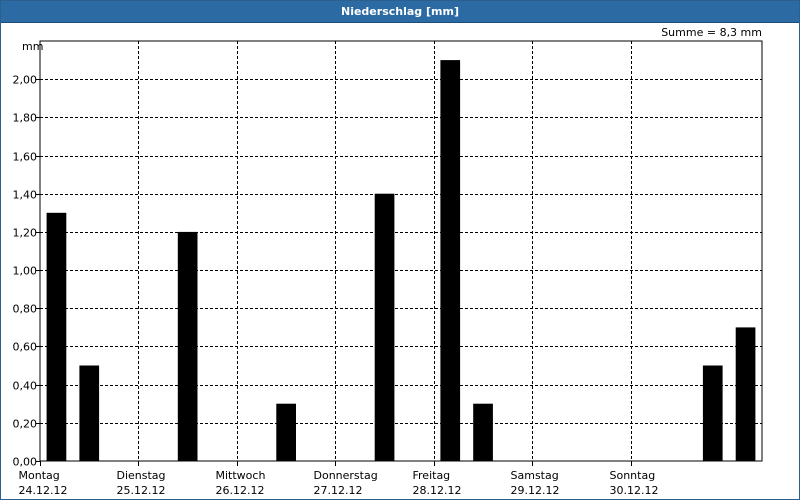 This screenshot has height=500, width=800. I want to click on y-tick-label: 1,80, so click(25, 118).